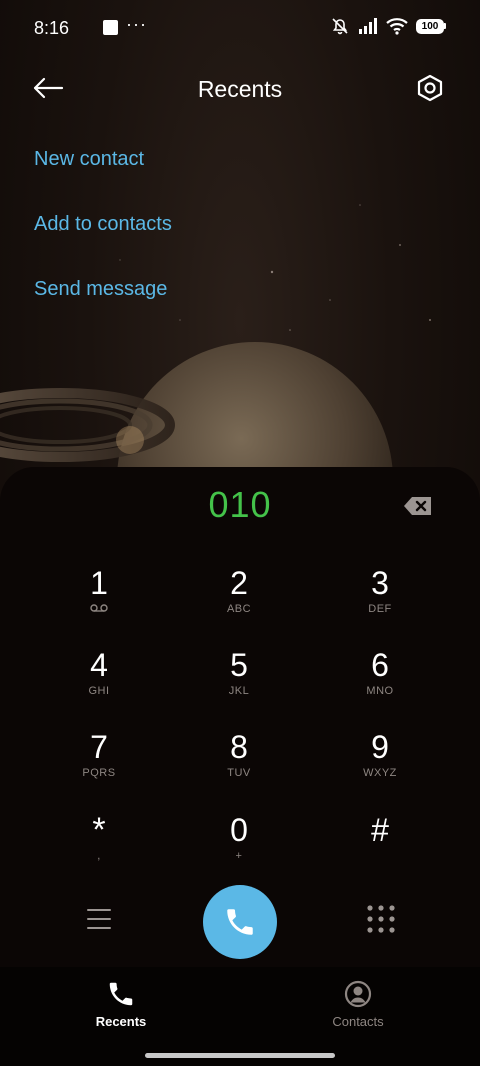  Describe the element at coordinates (380, 765) in the screenshot. I see `dial-key-9: 9 WXYZ` at that location.